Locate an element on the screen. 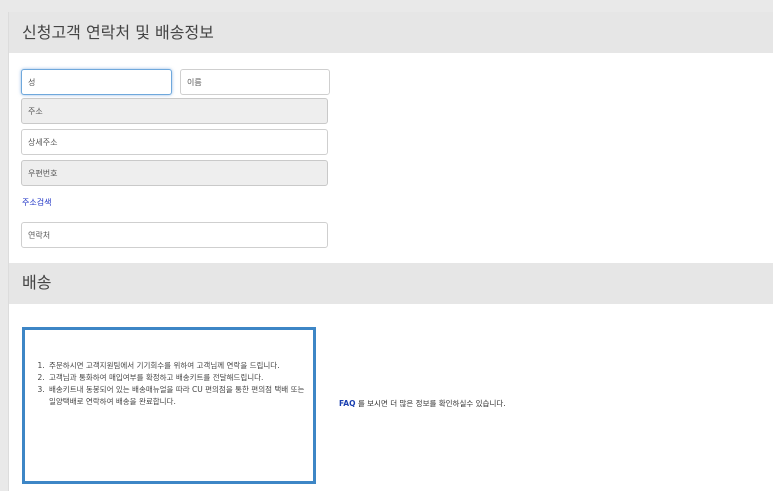  address-detail-input is located at coordinates (174, 142).